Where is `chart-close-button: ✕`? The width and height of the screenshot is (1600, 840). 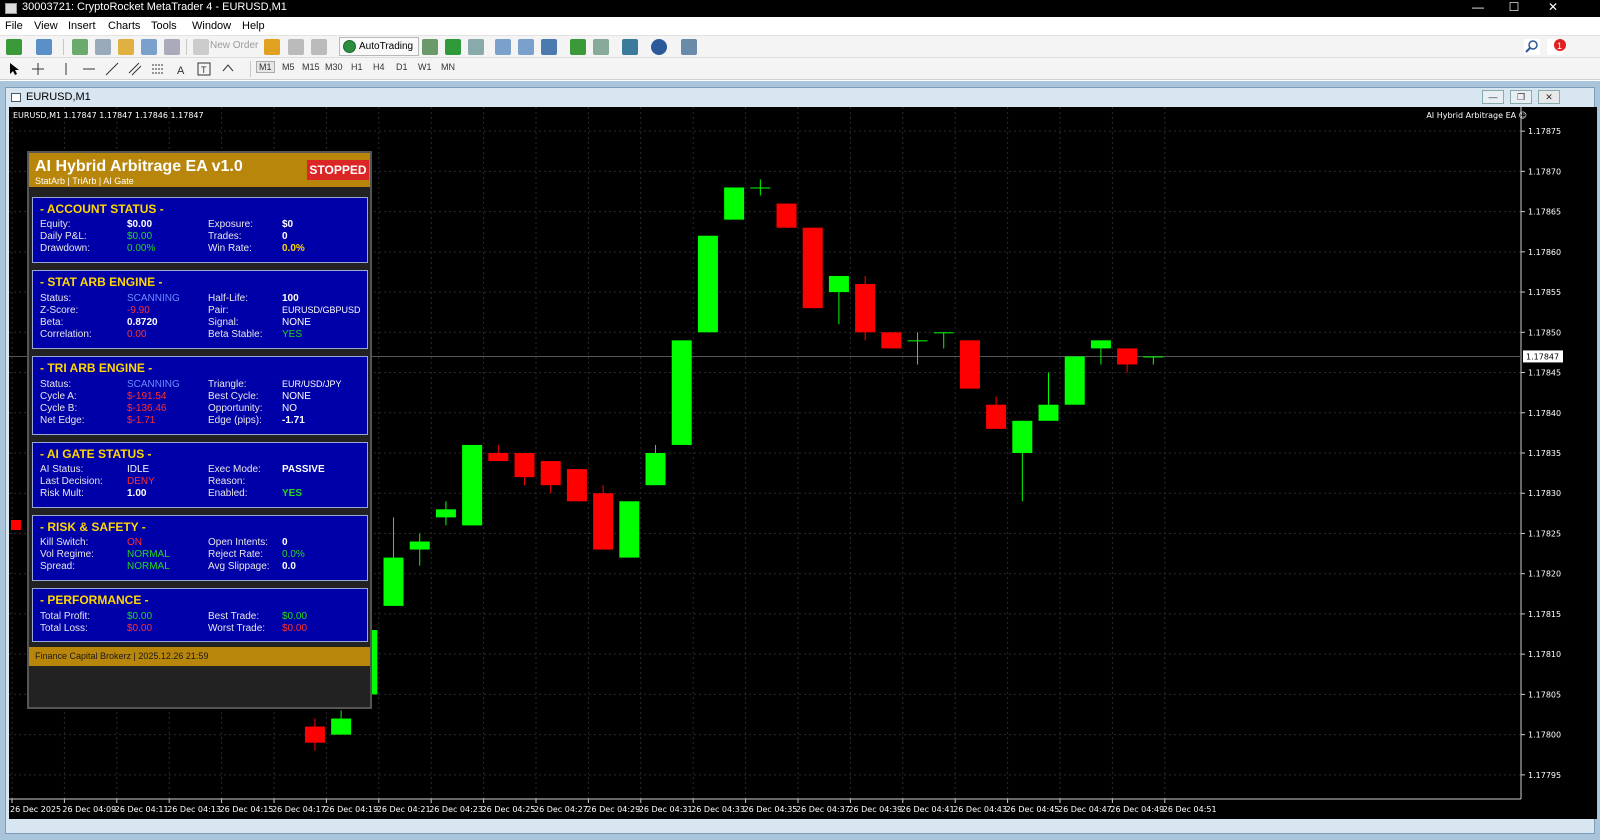
chart-close-button: ✕ is located at coordinates (1549, 97).